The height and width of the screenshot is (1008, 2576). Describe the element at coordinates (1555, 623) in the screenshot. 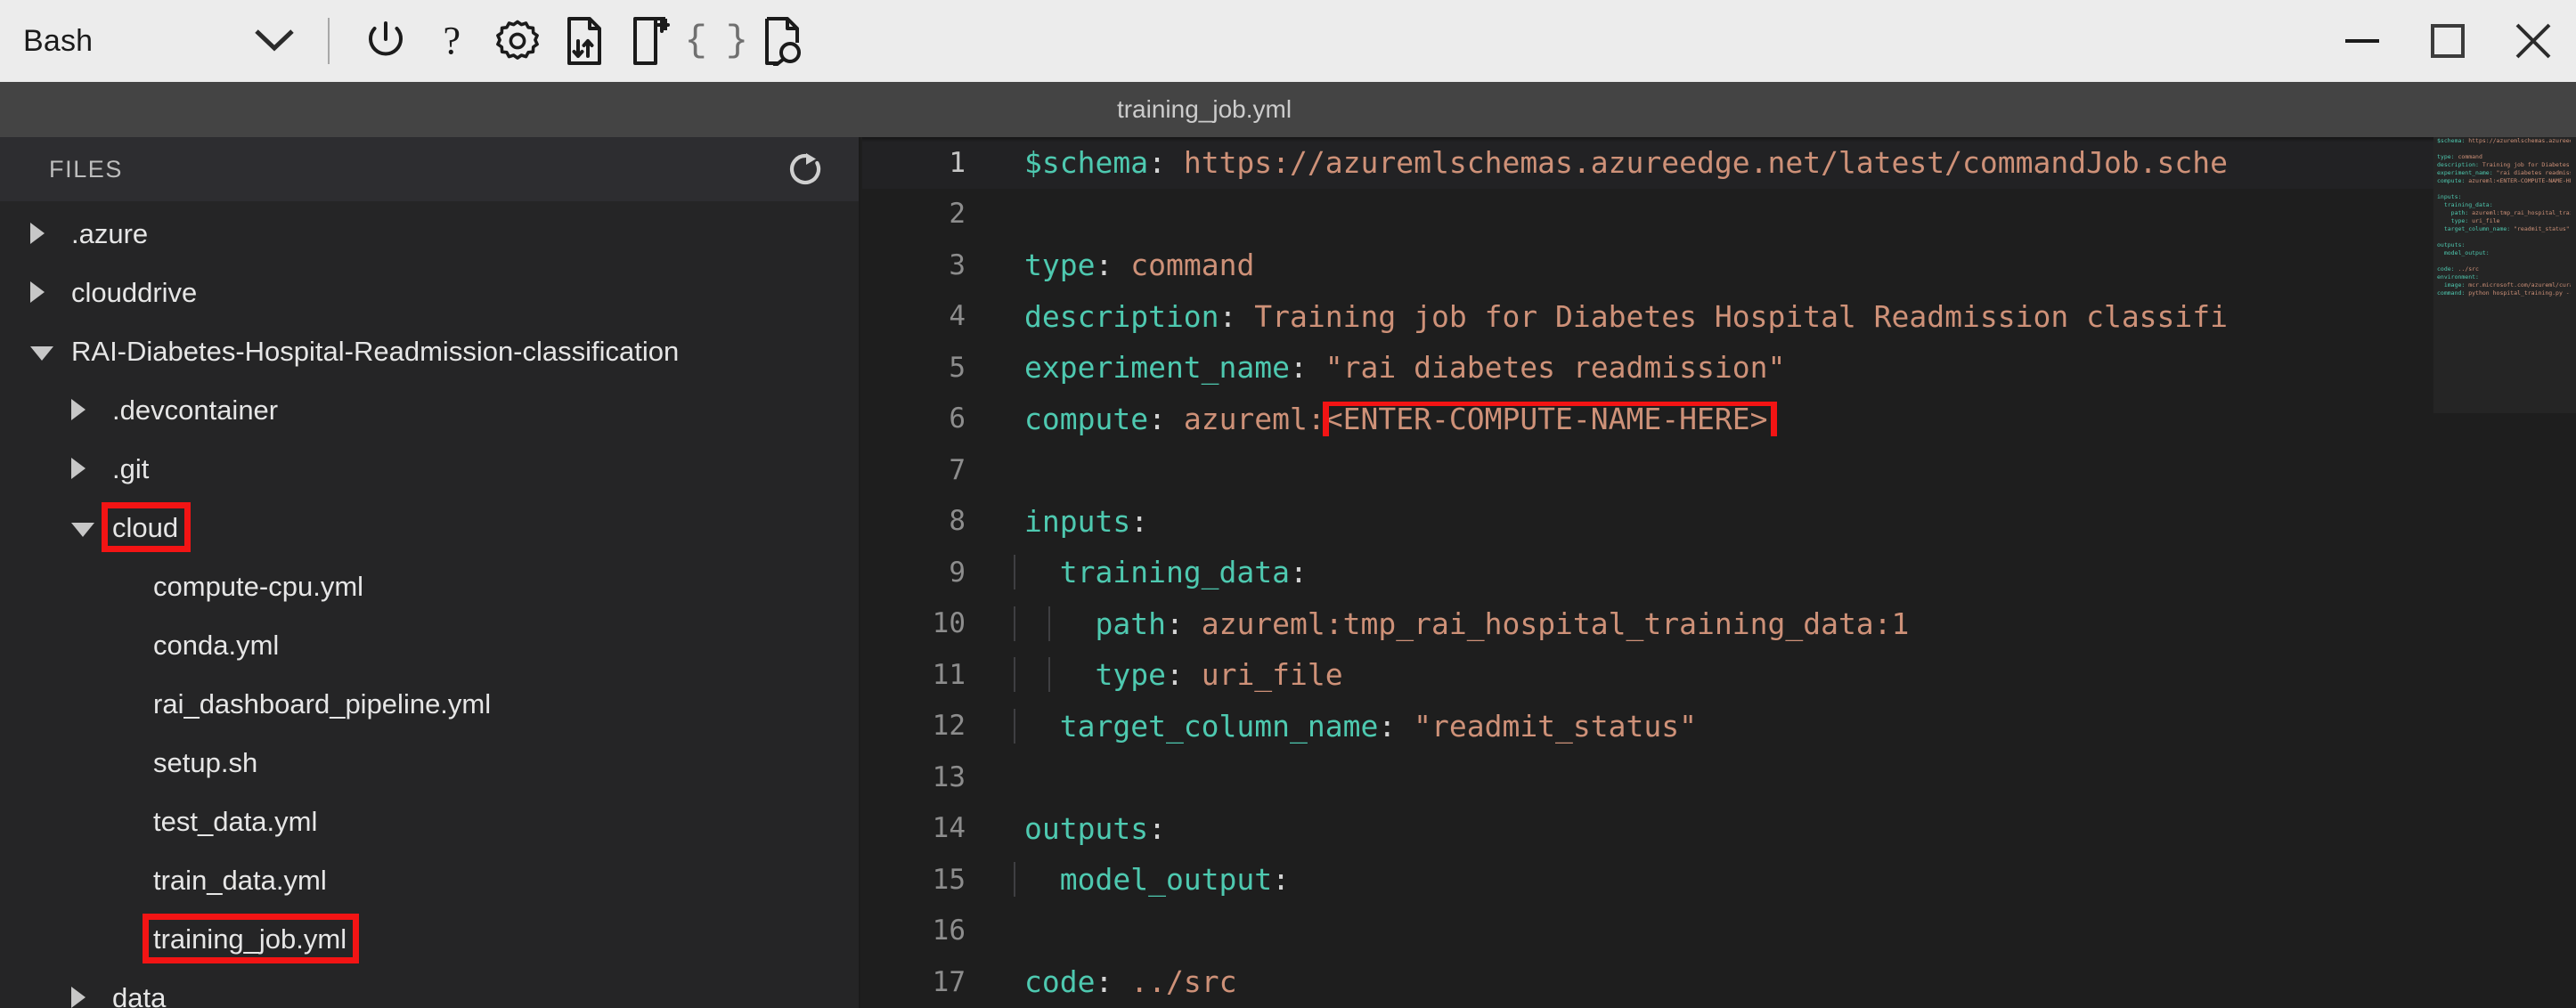

I see `yaml-value: azureml:tmp_rai_hospital_training_data:1` at that location.